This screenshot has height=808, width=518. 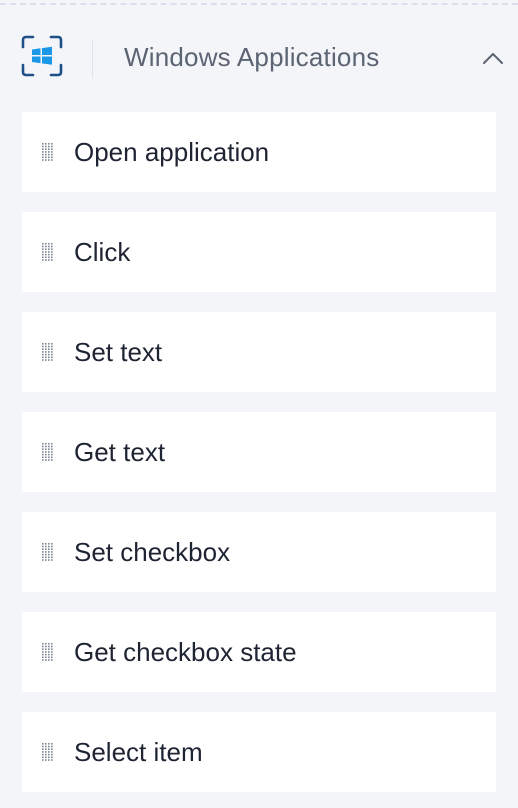 I want to click on windows-app-icon, so click(x=42, y=56).